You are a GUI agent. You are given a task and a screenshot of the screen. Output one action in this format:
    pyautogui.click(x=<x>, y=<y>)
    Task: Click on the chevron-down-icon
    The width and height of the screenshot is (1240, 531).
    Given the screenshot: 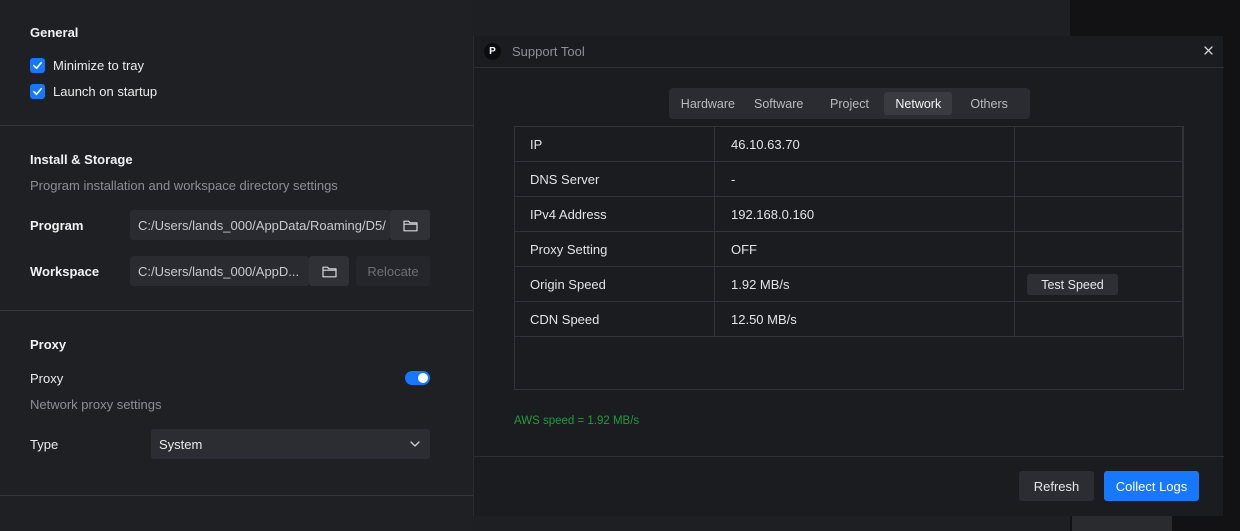 What is the action you would take?
    pyautogui.click(x=415, y=444)
    